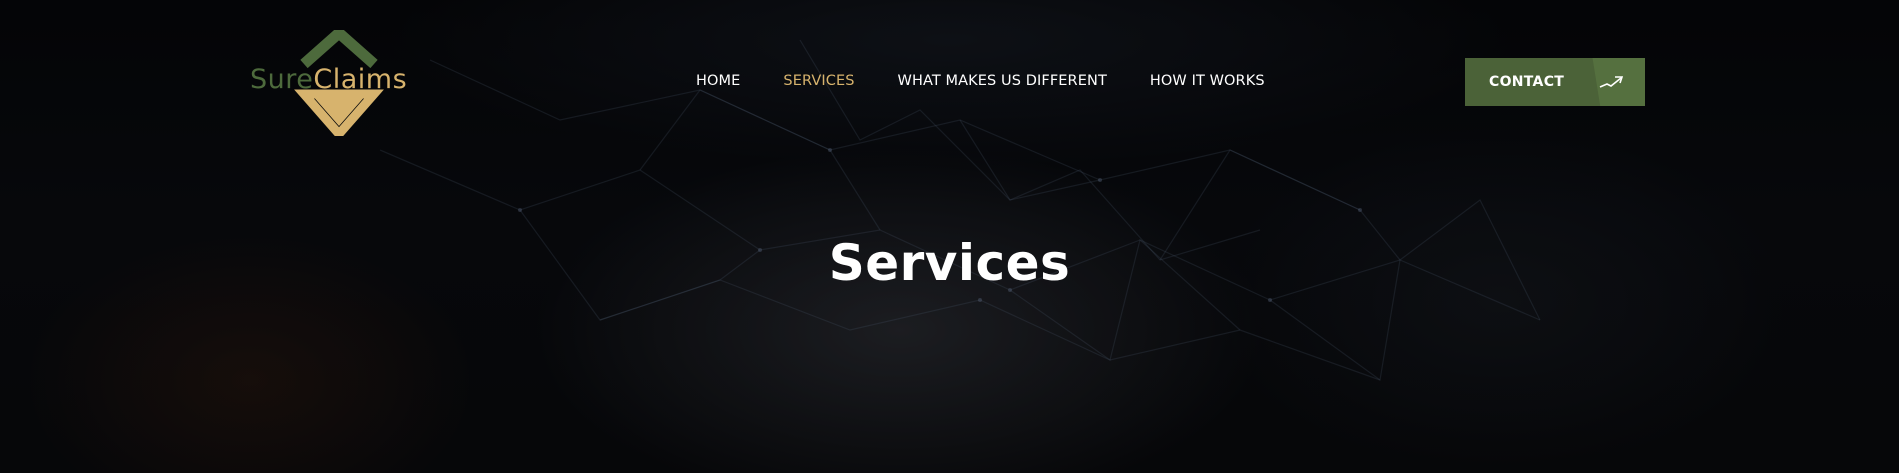 The width and height of the screenshot is (1899, 473). I want to click on nav-item-what-makes-us-different: WHAT MAKES US DIFFERENT, so click(1002, 81).